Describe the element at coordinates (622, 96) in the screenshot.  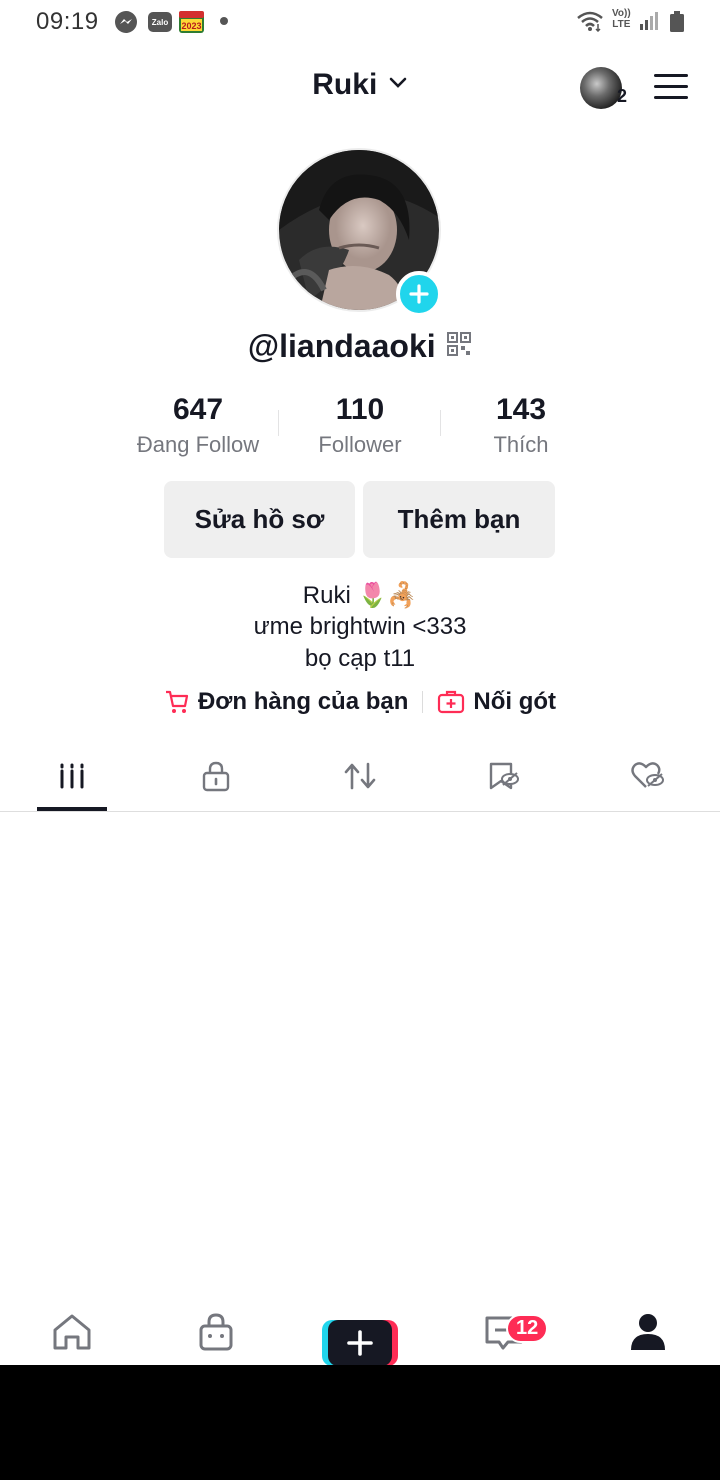
I see `account-count-badge: 2` at that location.